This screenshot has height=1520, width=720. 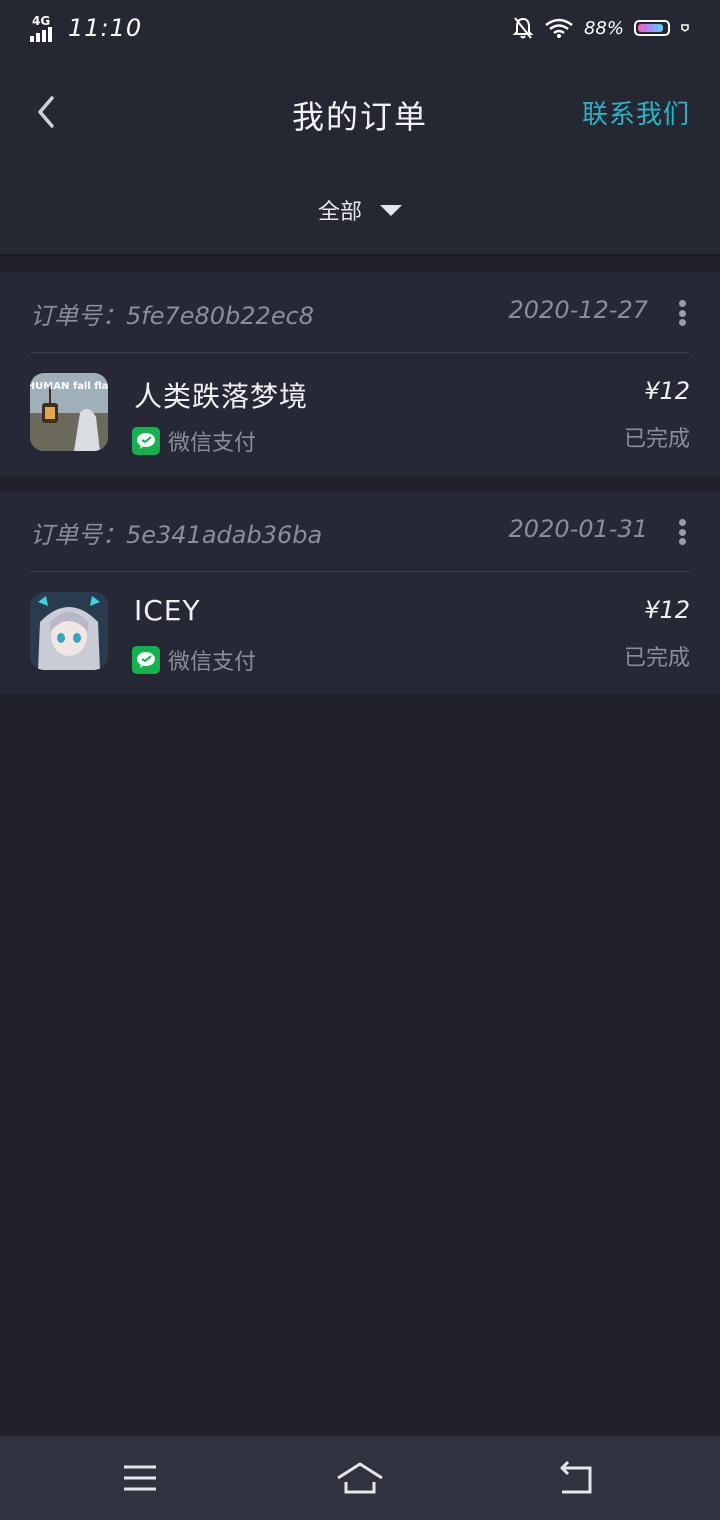 I want to click on filter-dropdown: 全部, so click(x=360, y=210).